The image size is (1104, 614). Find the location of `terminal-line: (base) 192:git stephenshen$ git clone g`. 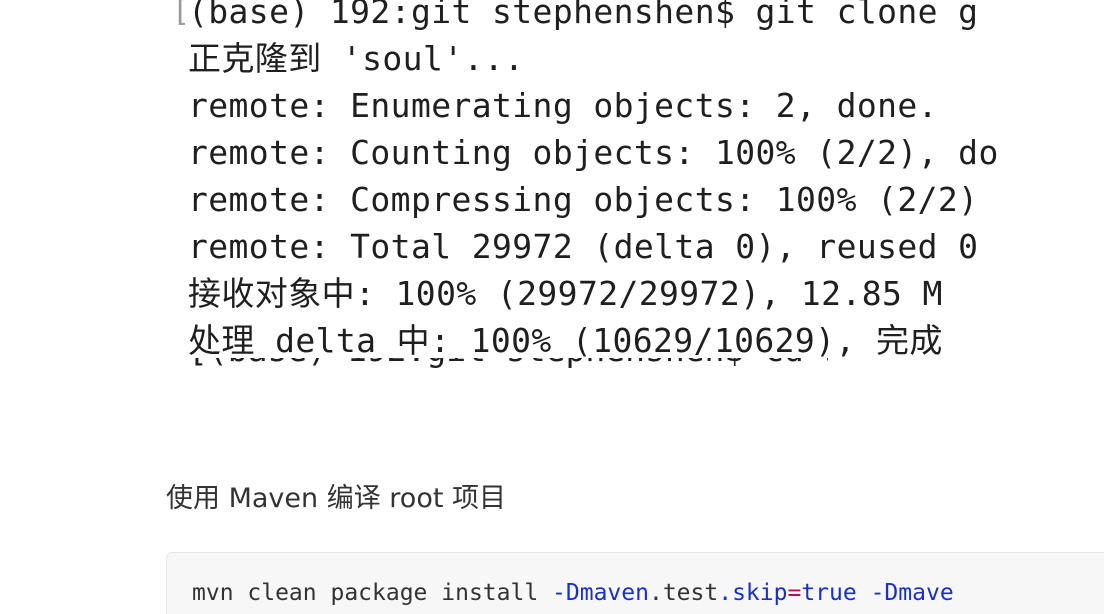

terminal-line: (base) 192:git stephenshen$ git clone g is located at coordinates (583, 15).